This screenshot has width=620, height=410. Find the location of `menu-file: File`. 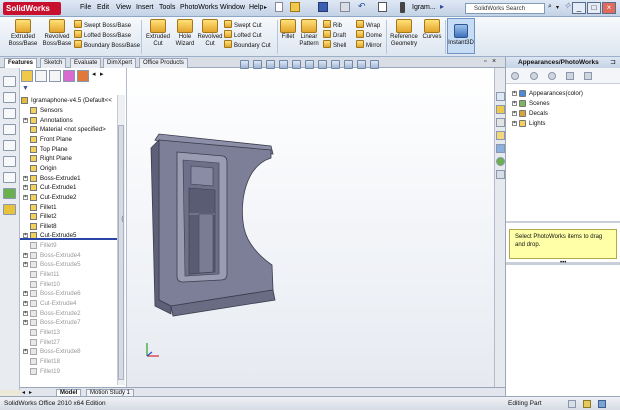

menu-file: File is located at coordinates (85, 7).